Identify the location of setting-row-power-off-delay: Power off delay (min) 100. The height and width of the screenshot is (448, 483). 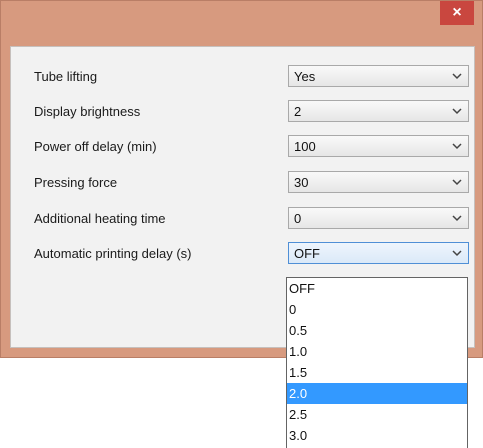
(242, 146).